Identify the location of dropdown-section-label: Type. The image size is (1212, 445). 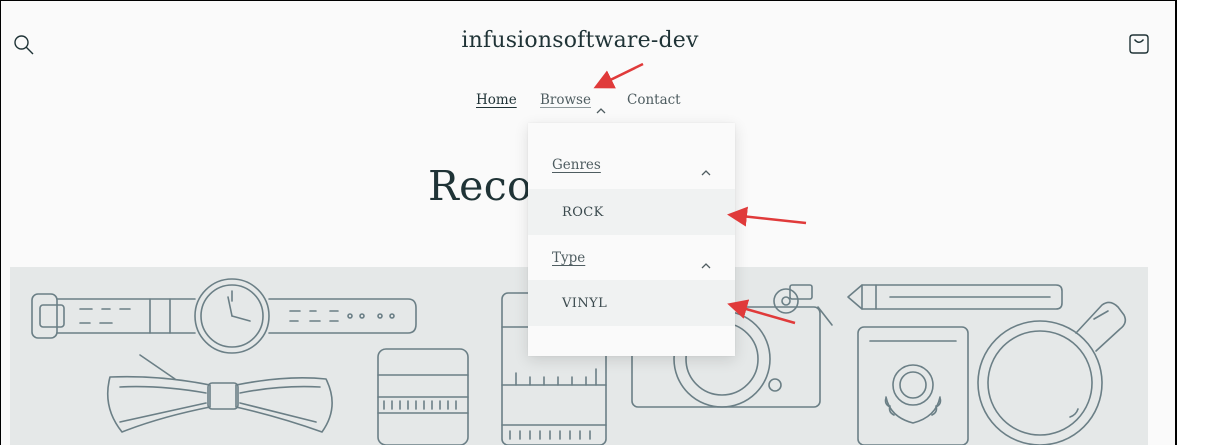
(569, 258).